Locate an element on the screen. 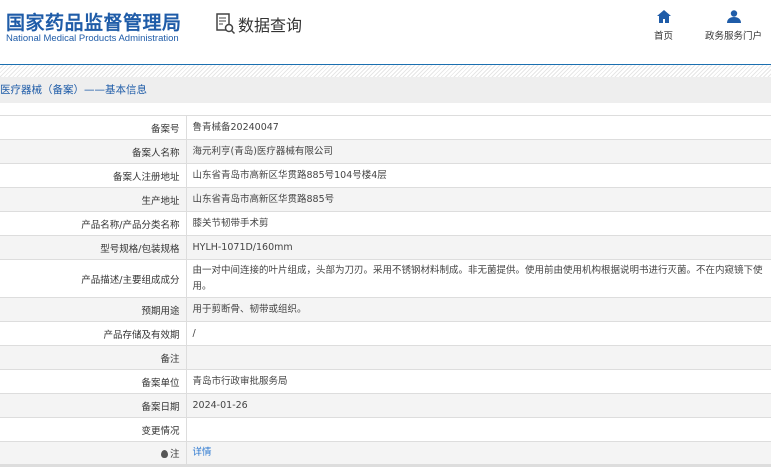 This screenshot has width=771, height=473. row-value-text: 膝关节韧带手术剪 is located at coordinates (230, 223).